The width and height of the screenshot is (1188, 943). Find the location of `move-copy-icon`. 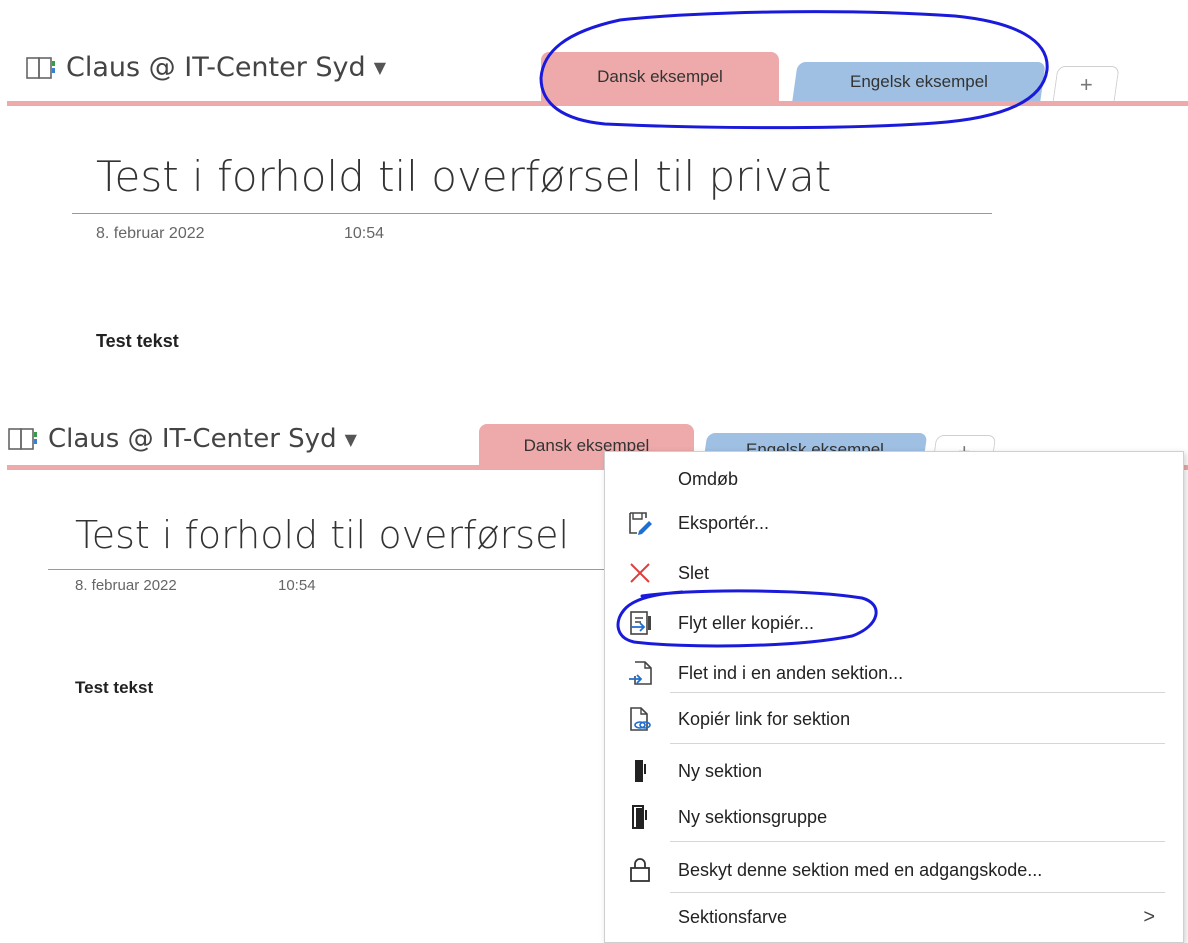

move-copy-icon is located at coordinates (640, 623).